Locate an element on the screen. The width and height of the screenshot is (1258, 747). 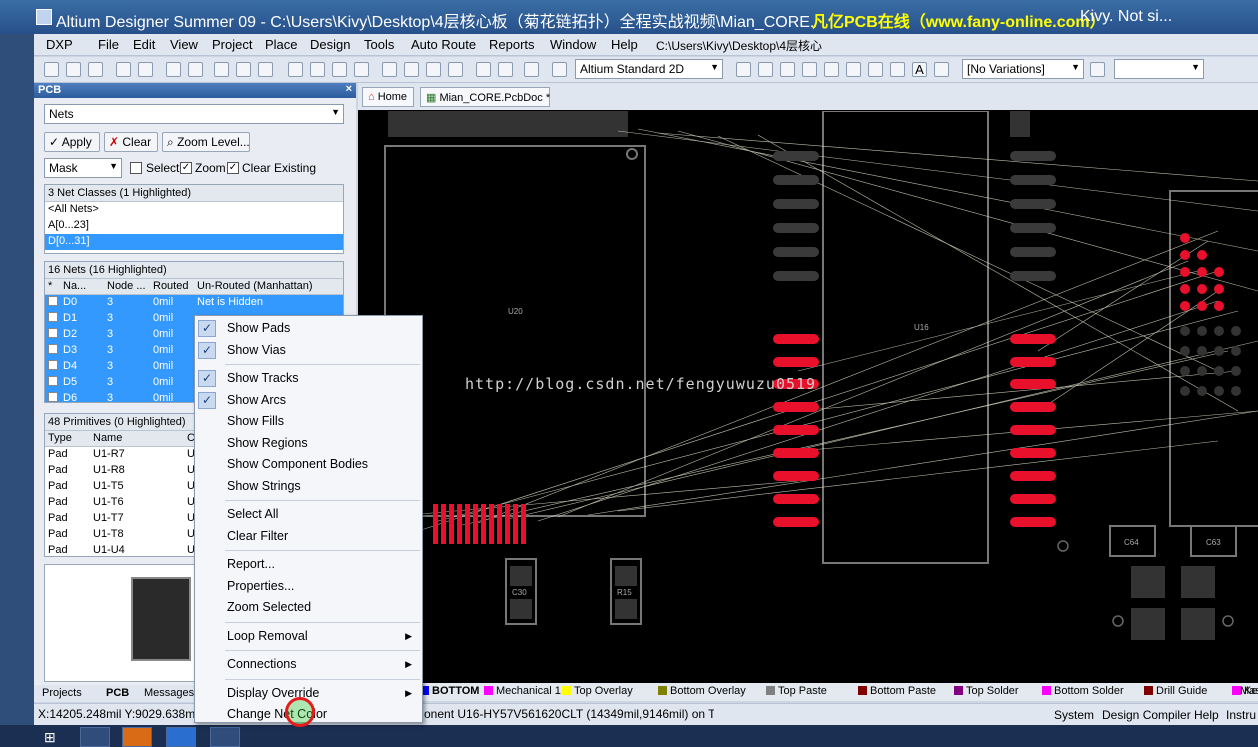
menu-item-select-all: Select All is located at coordinates (308, 514).